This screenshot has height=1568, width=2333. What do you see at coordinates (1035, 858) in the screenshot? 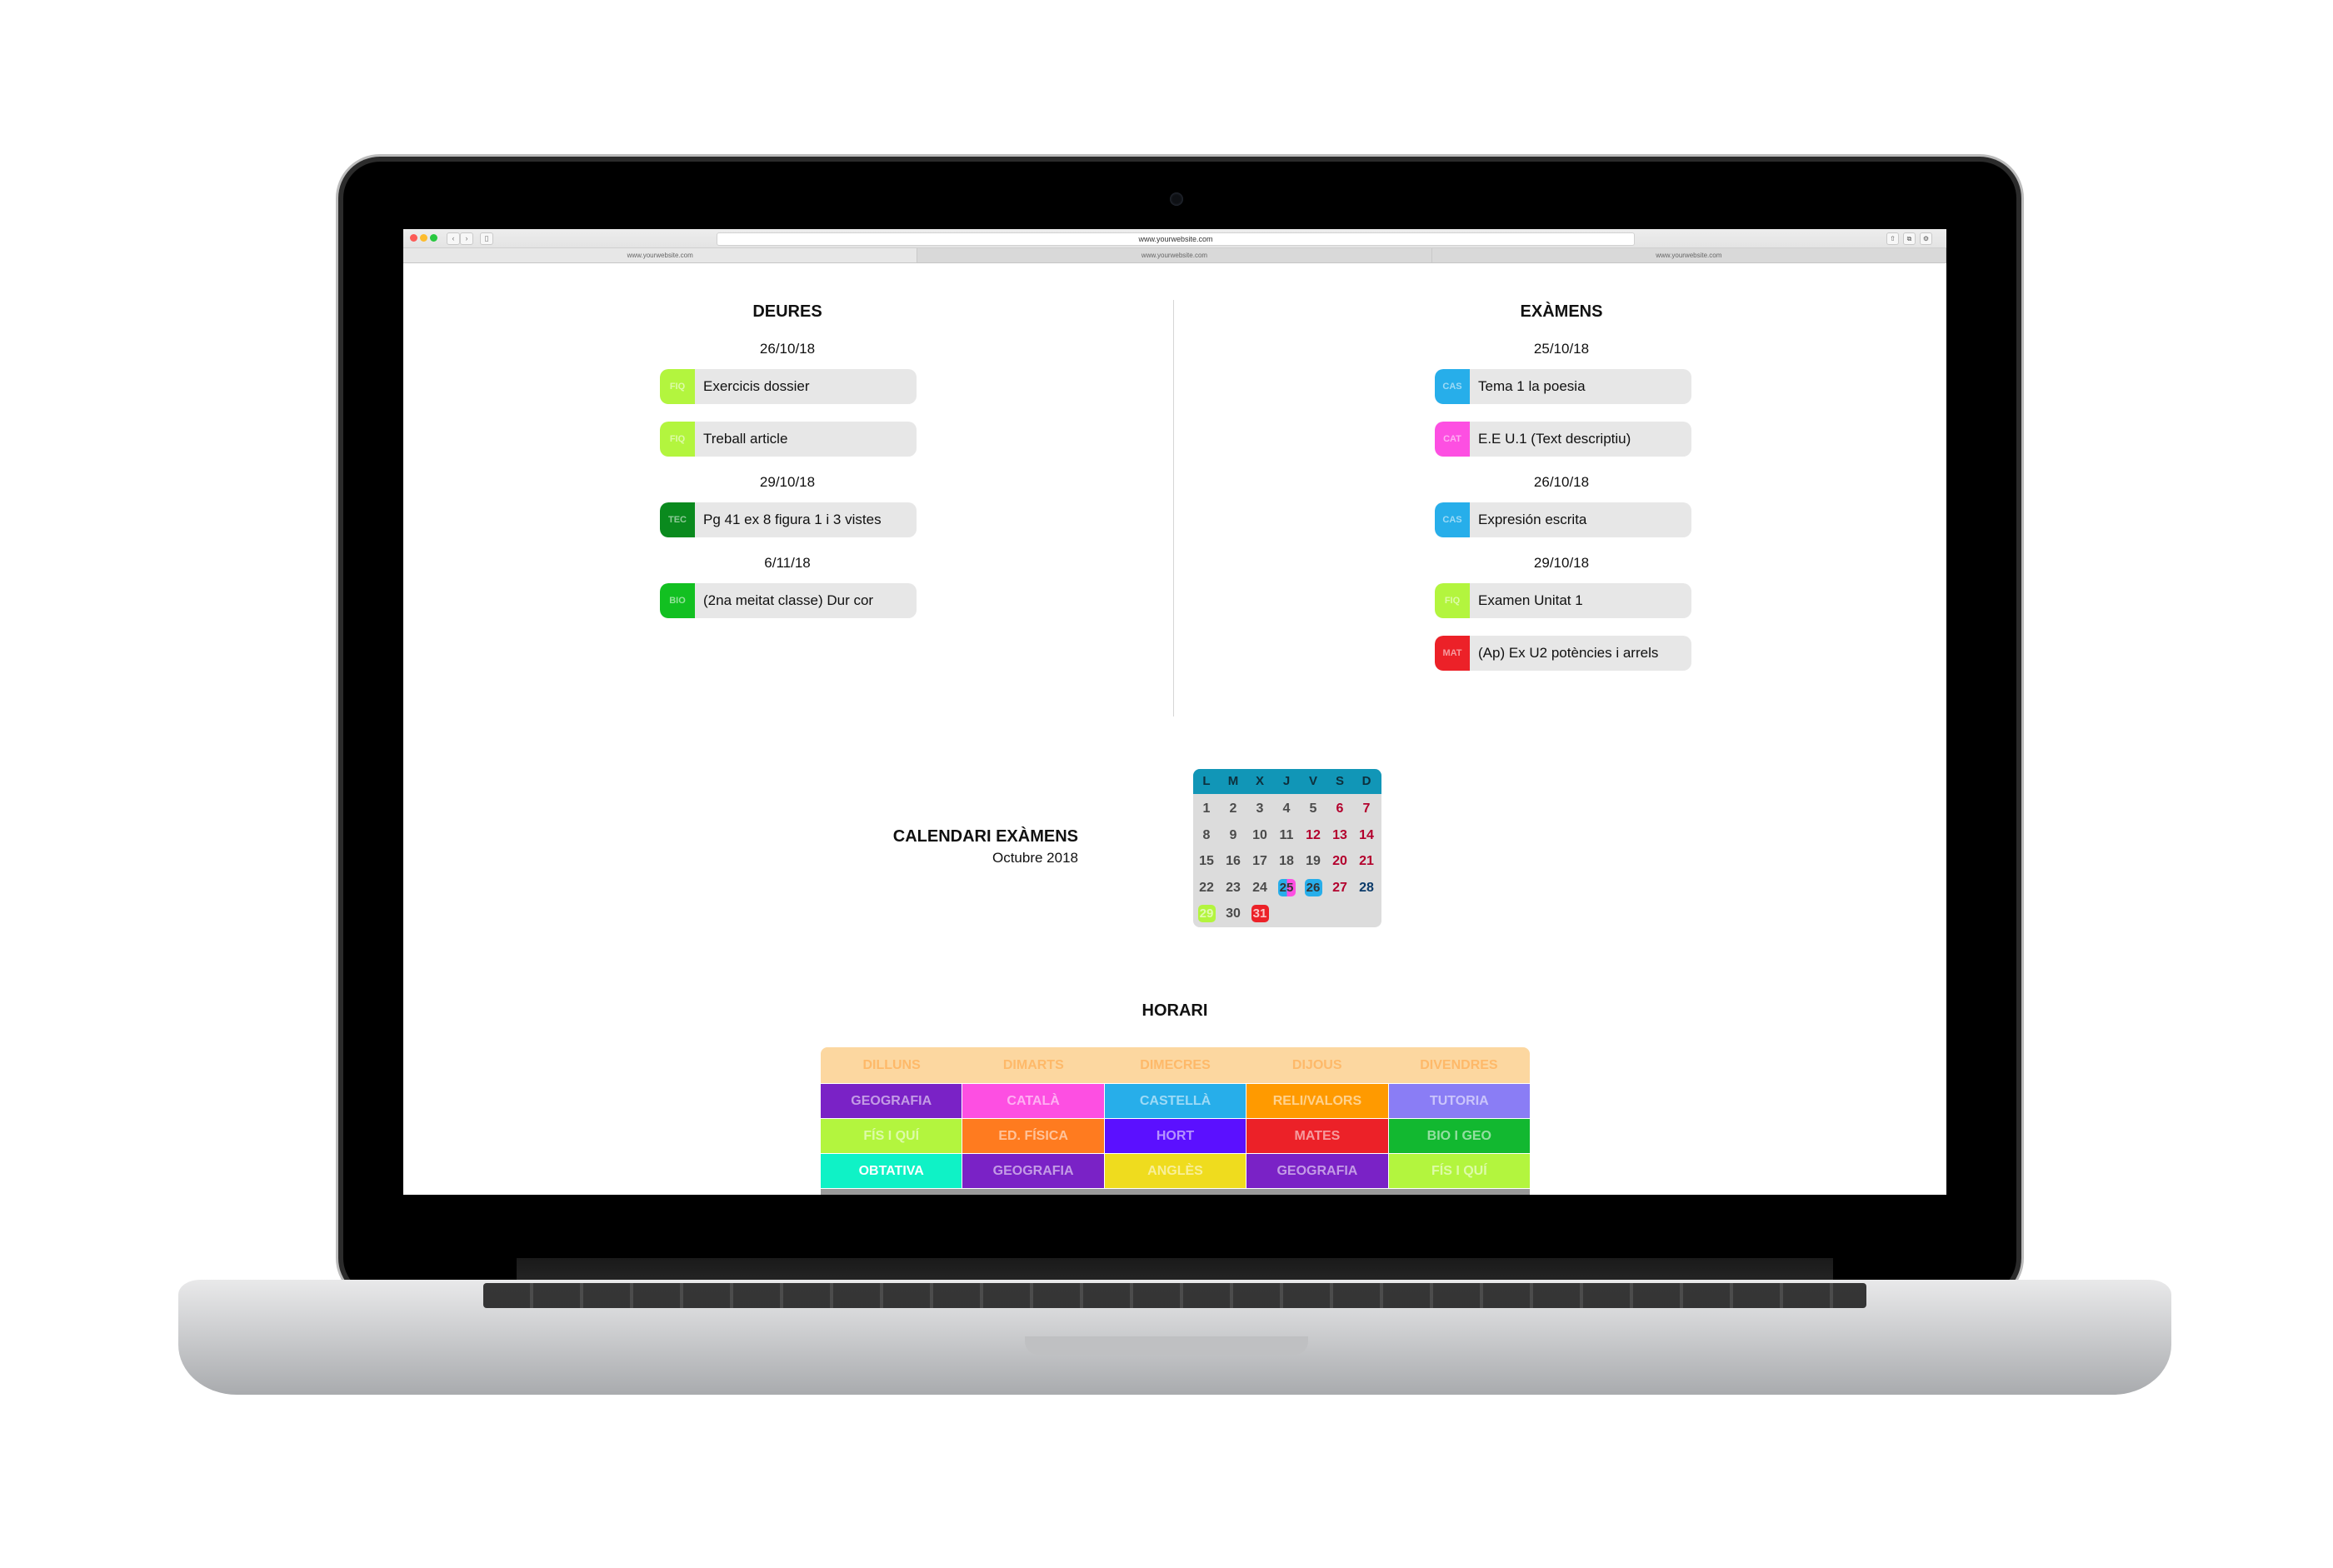
I see `calendar-month: Octubre 2018` at bounding box center [1035, 858].